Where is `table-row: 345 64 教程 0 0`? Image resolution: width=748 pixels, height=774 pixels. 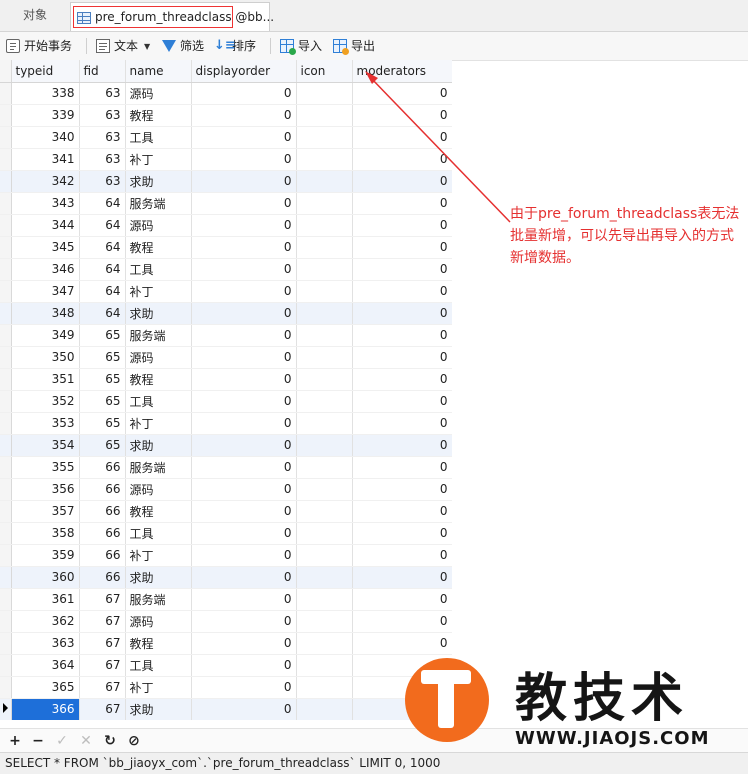 table-row: 345 64 教程 0 0 is located at coordinates (226, 247).